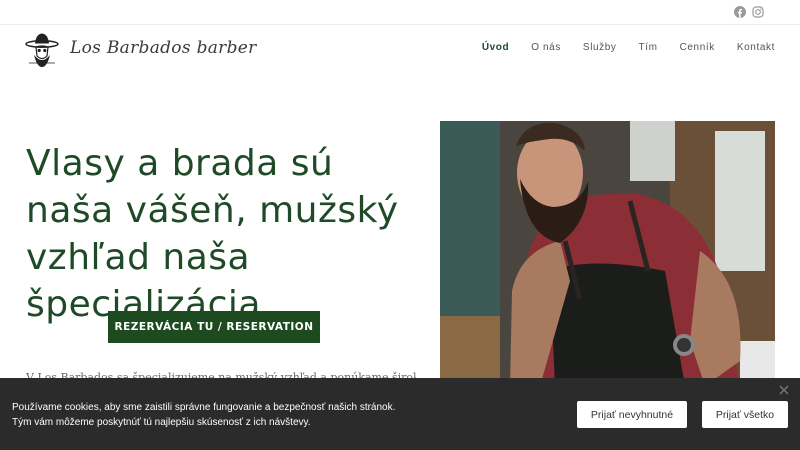 The width and height of the screenshot is (800, 450). I want to click on nav-item-uvod: Úvod, so click(495, 47).